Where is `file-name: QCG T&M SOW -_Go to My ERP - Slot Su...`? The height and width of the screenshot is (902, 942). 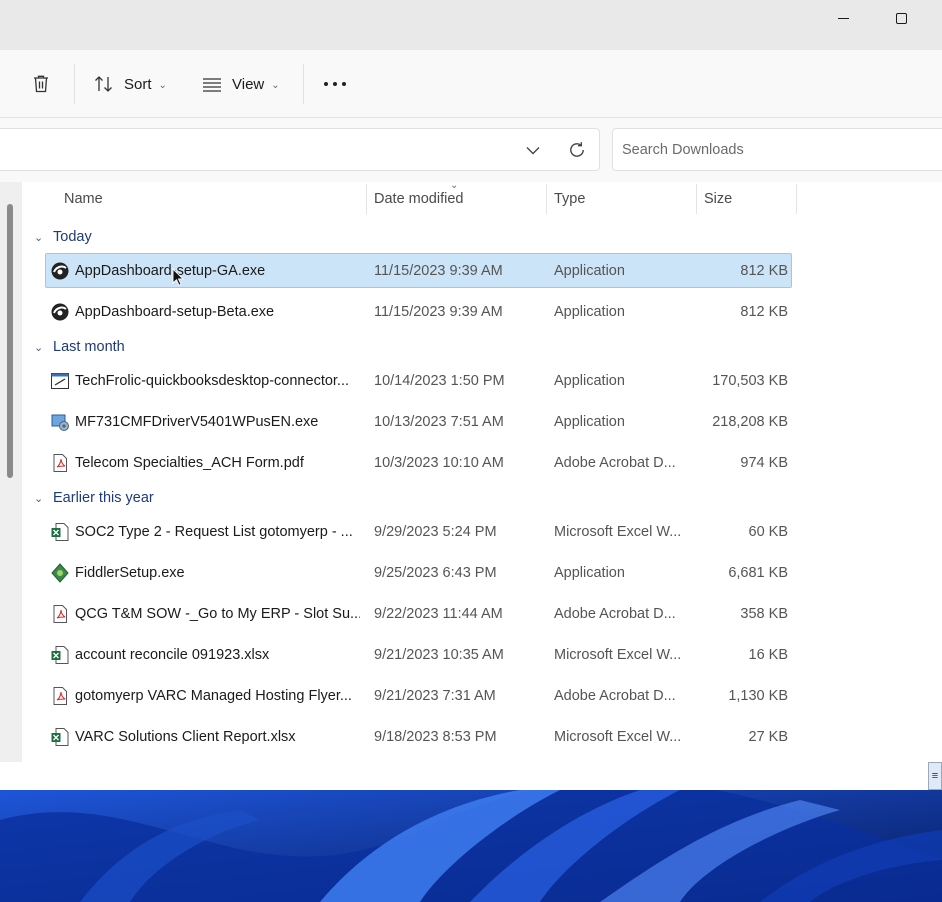 file-name: QCG T&M SOW -_Go to My ERP - Slot Su... is located at coordinates (217, 613).